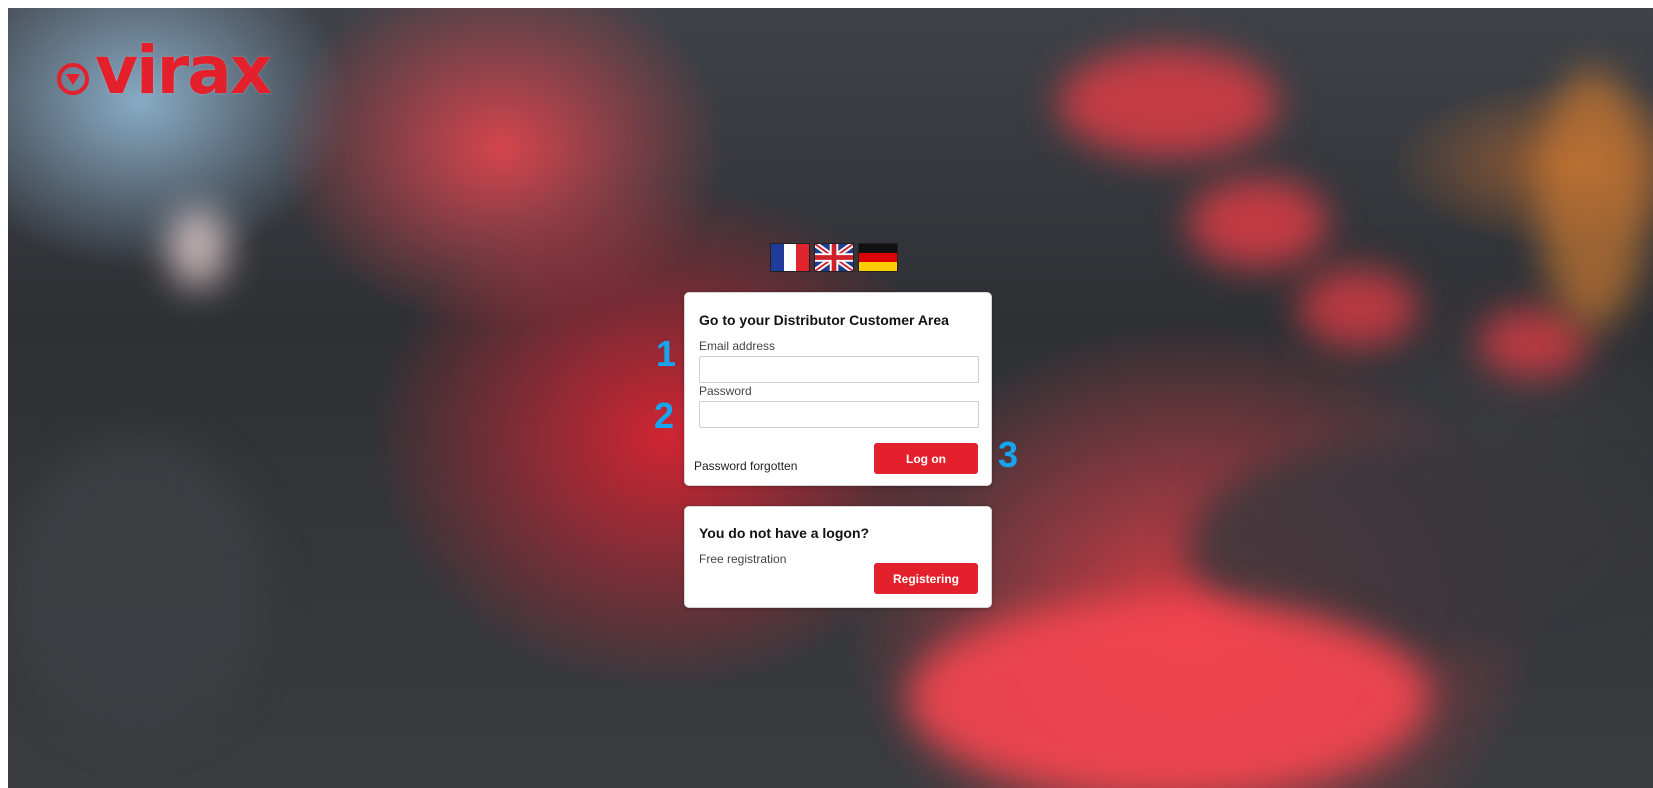  Describe the element at coordinates (824, 320) in the screenshot. I see `login-title: Go to your Distributor Customer Area` at that location.